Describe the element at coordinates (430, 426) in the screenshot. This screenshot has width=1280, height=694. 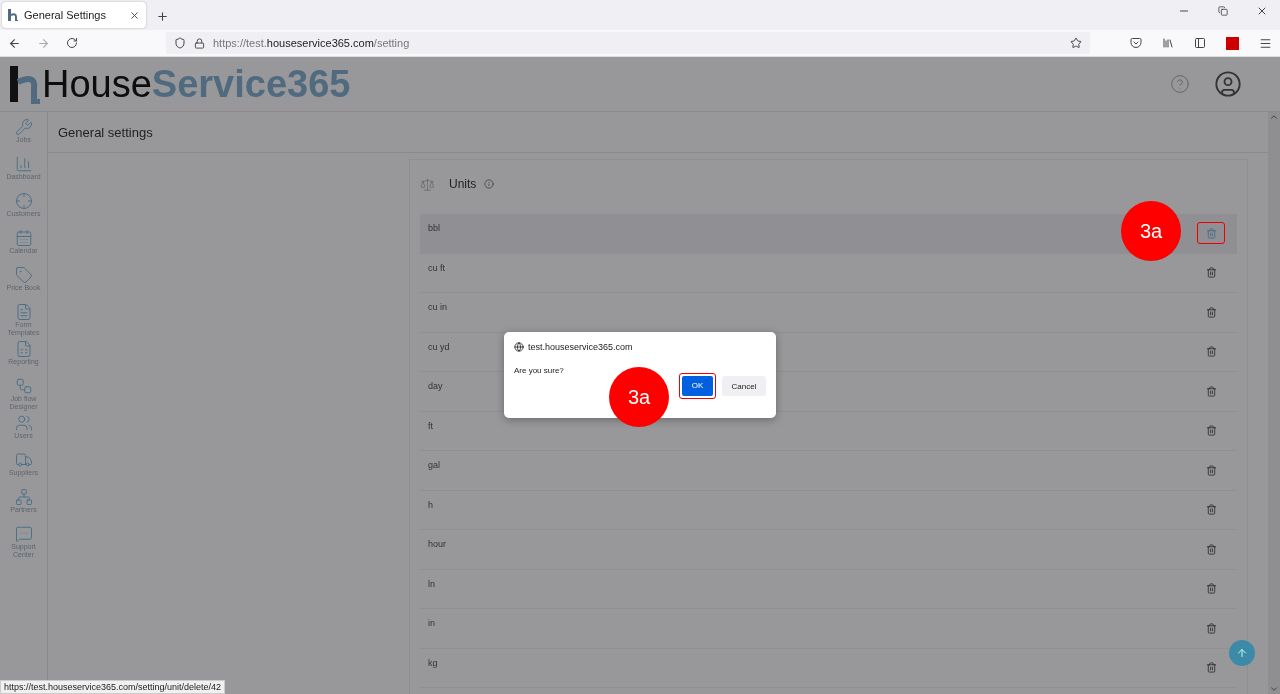
I see `unit-name: ft` at that location.